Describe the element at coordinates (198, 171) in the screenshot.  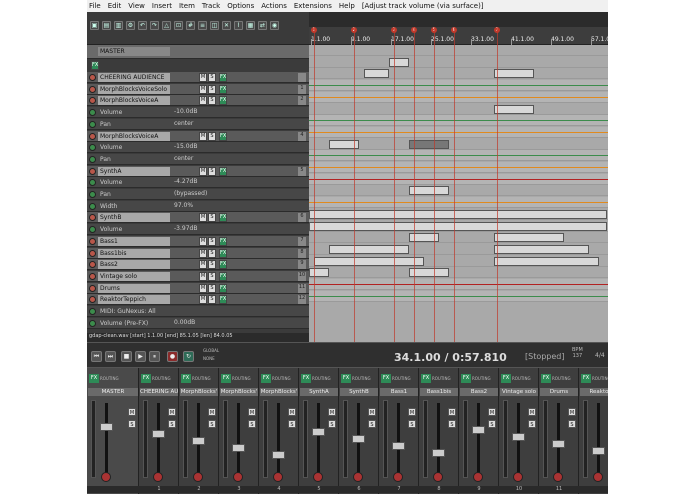
I see `track-row: SynthA M S FX 5` at that location.